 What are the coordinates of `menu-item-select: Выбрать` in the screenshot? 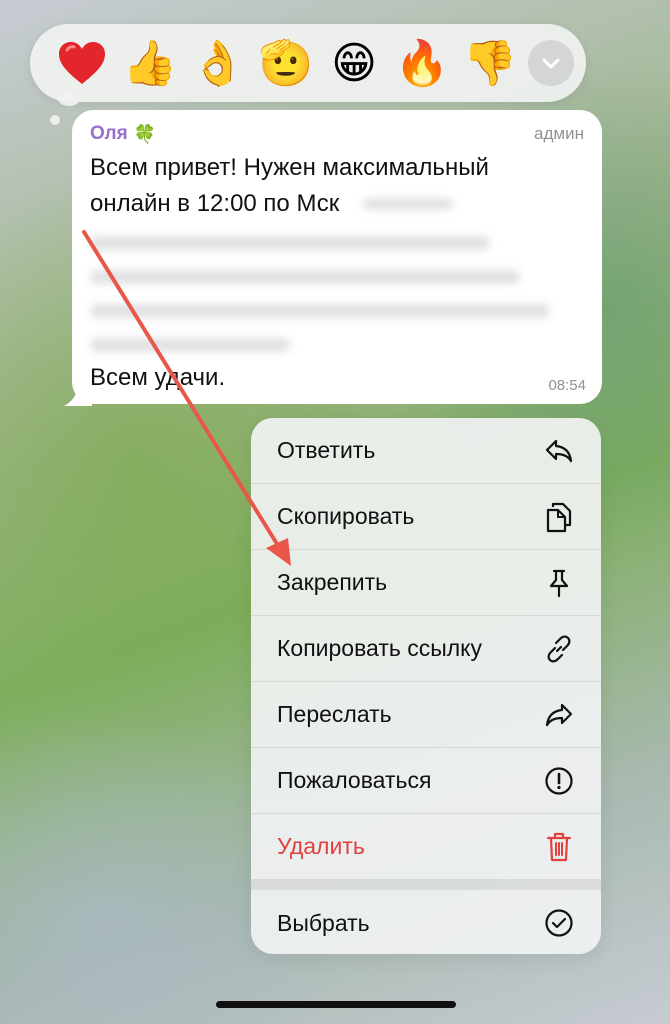 It's located at (426, 922).